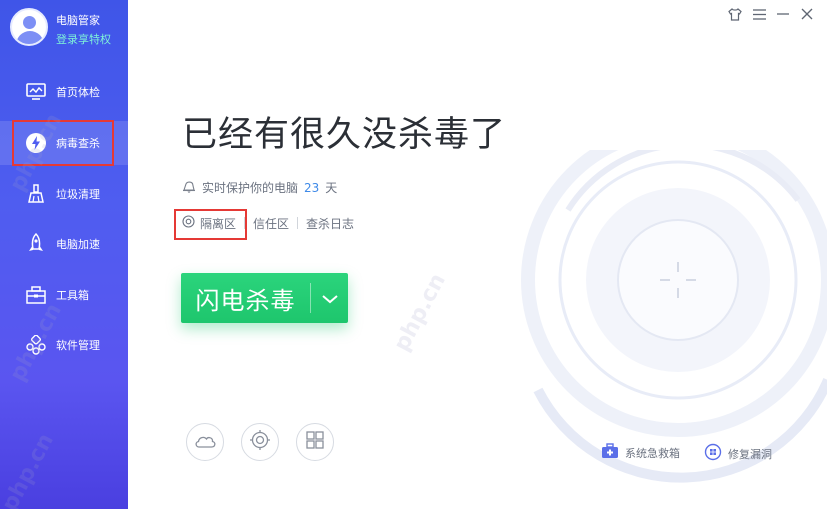 The width and height of the screenshot is (827, 509). I want to click on chevron-down-icon, so click(329, 298).